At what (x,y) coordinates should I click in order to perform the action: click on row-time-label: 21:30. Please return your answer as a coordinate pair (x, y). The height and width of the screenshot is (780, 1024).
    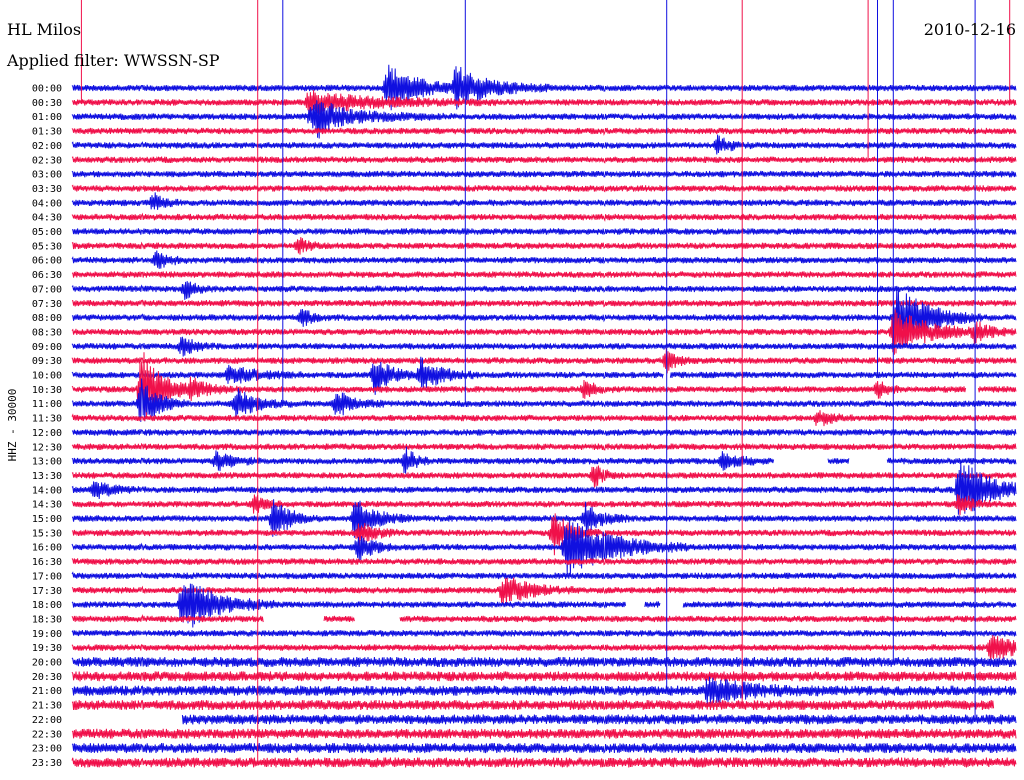
    Looking at the image, I should click on (47, 706).